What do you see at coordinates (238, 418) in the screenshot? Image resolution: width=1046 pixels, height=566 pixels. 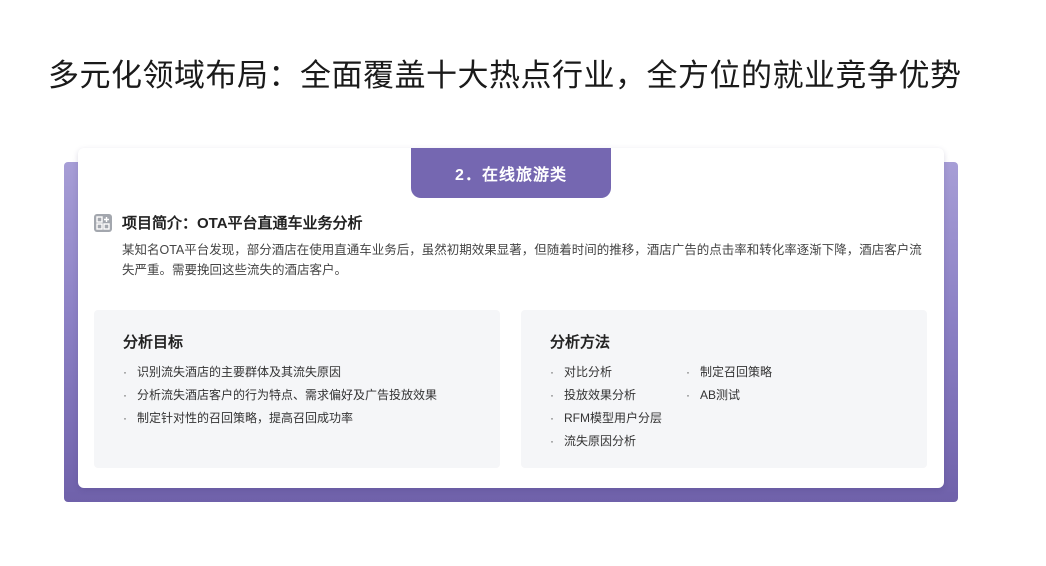 I see `list-item: · 制定针对性的召回策略，提高召回成功率` at bounding box center [238, 418].